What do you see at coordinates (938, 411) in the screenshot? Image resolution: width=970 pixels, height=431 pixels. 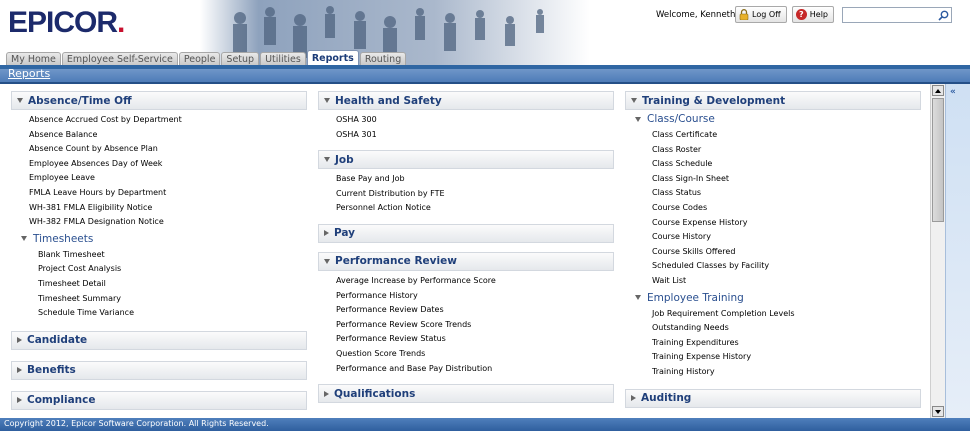 I see `scroll-down-button` at bounding box center [938, 411].